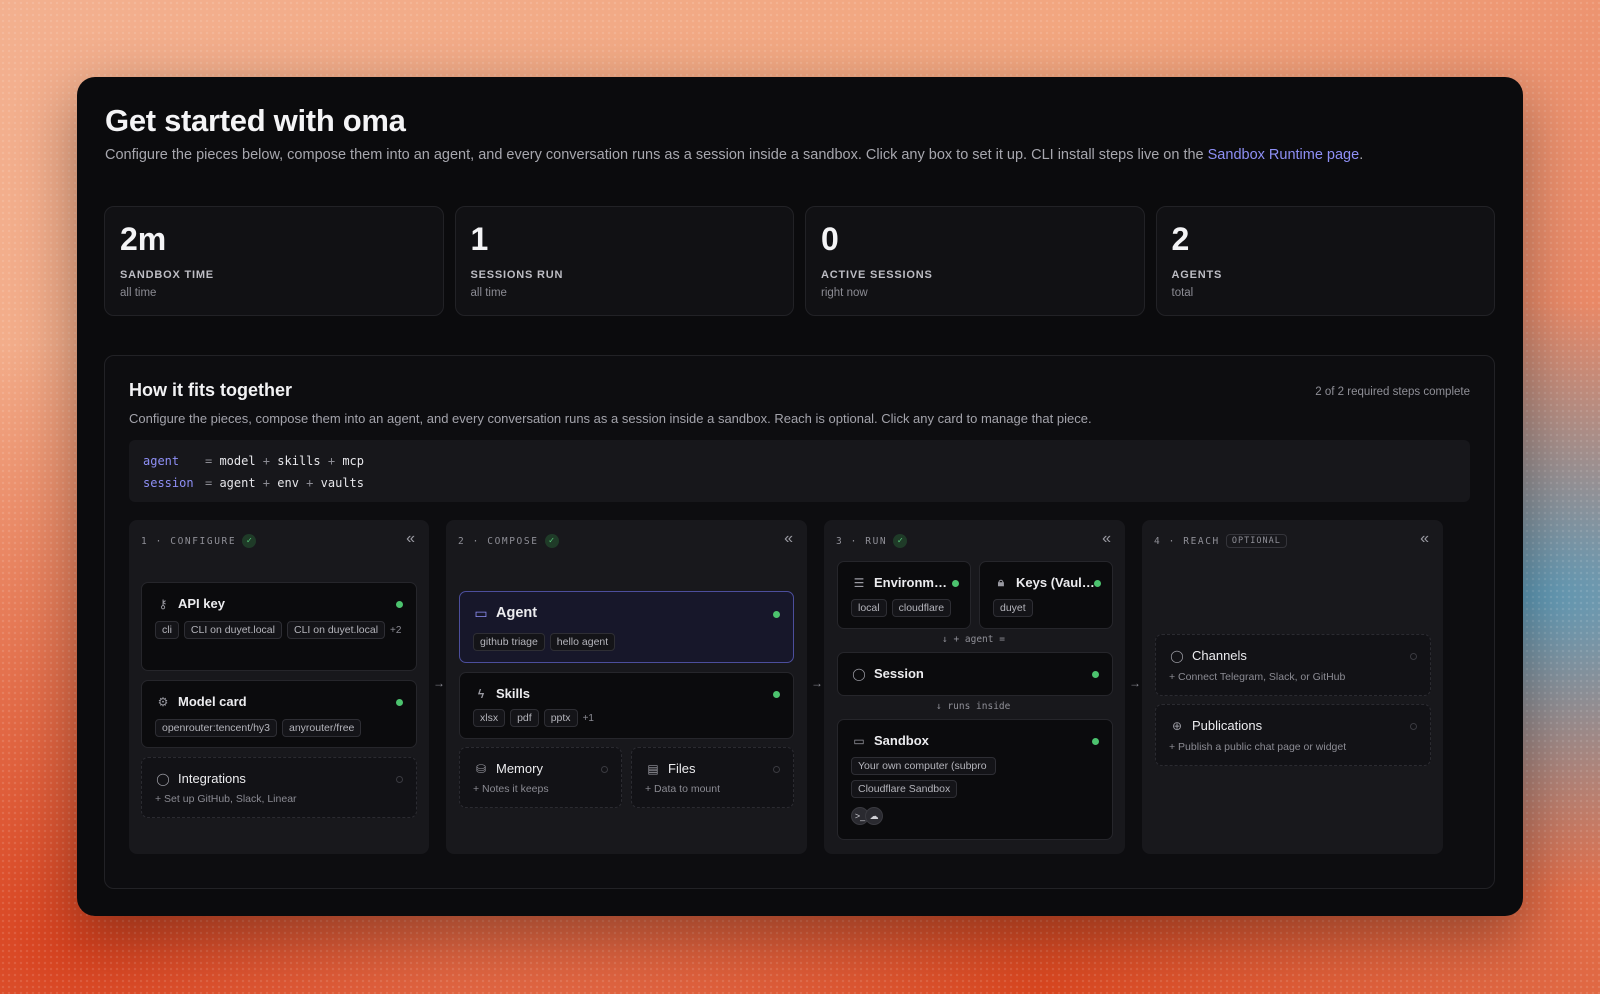 Image resolution: width=1600 pixels, height=994 pixels. I want to click on card-files: ▤ Files + Data to mount, so click(712, 777).